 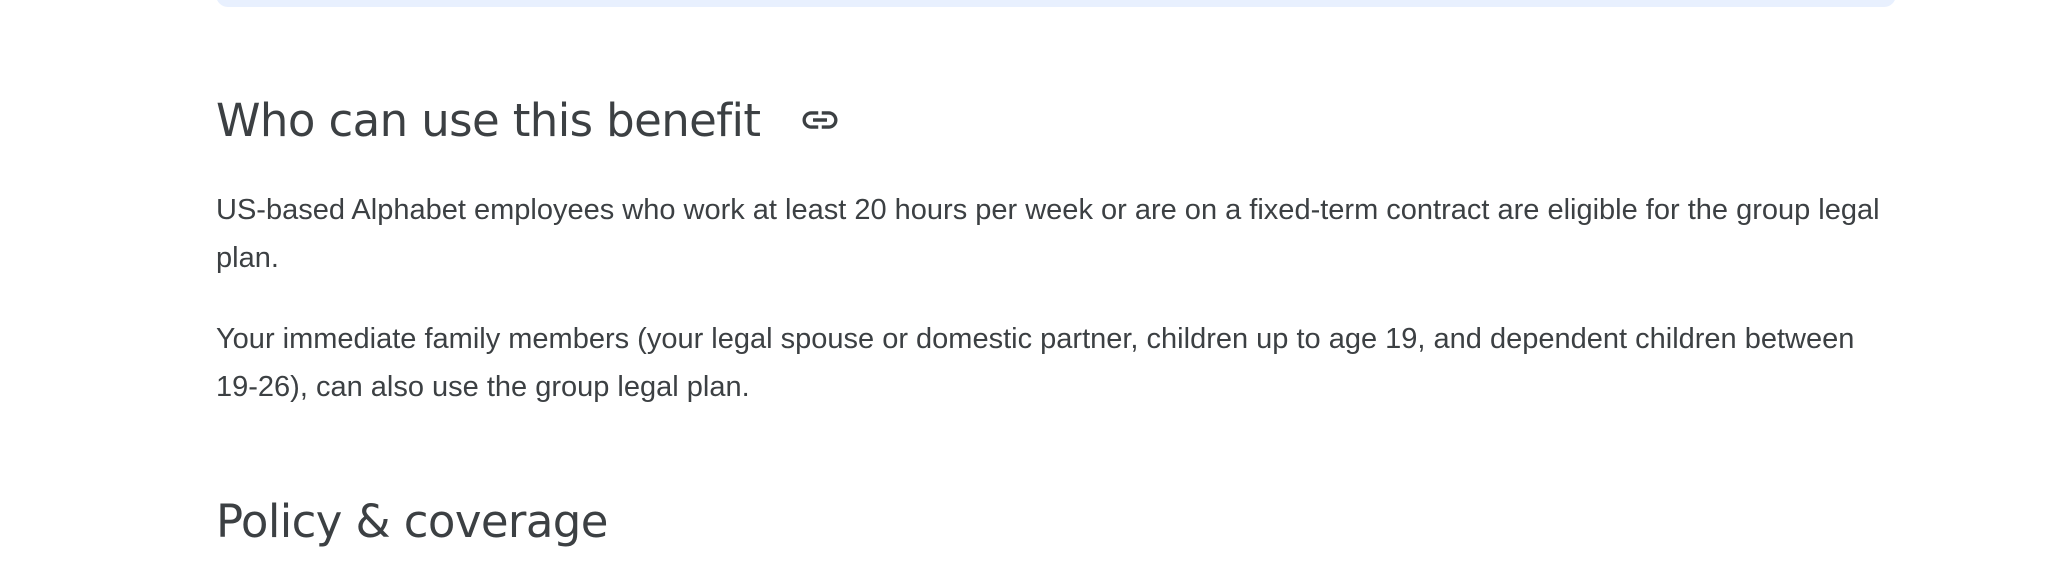 I want to click on policy-coverage-section: Policy & coverage, so click(x=1056, y=521).